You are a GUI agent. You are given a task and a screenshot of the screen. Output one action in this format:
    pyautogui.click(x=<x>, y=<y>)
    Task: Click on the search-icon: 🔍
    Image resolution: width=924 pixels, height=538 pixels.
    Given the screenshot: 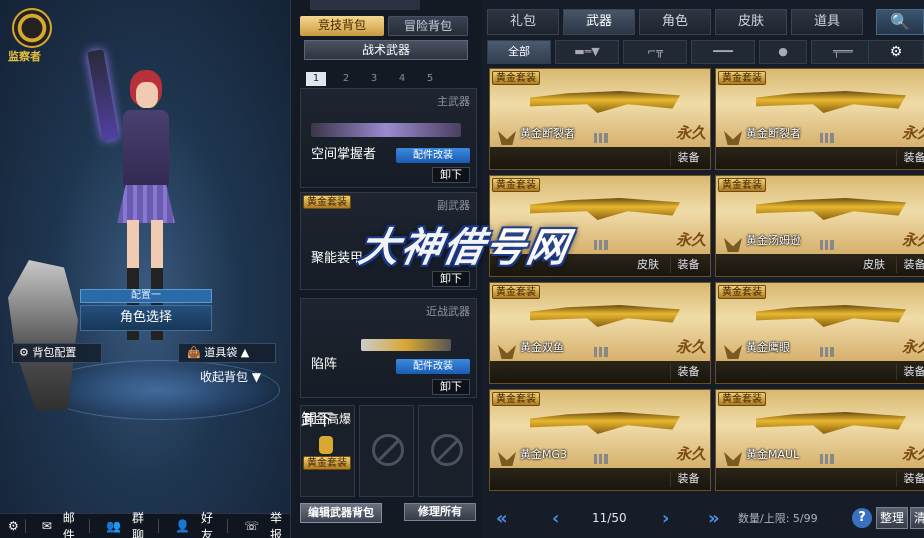 What is the action you would take?
    pyautogui.click(x=900, y=22)
    